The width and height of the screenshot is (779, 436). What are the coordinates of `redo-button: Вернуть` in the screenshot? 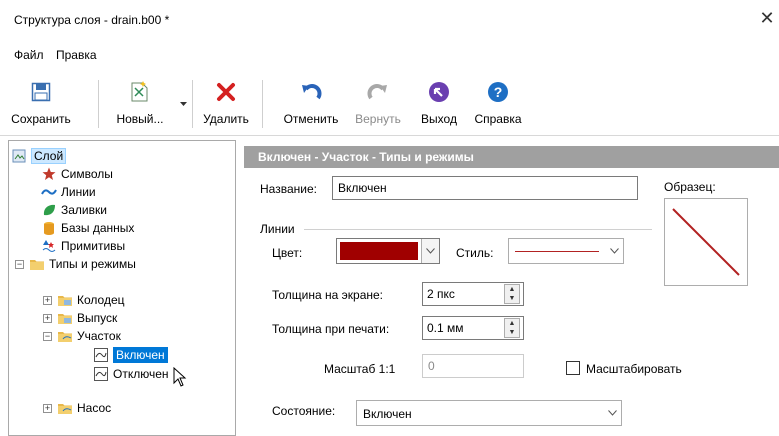 It's located at (378, 103).